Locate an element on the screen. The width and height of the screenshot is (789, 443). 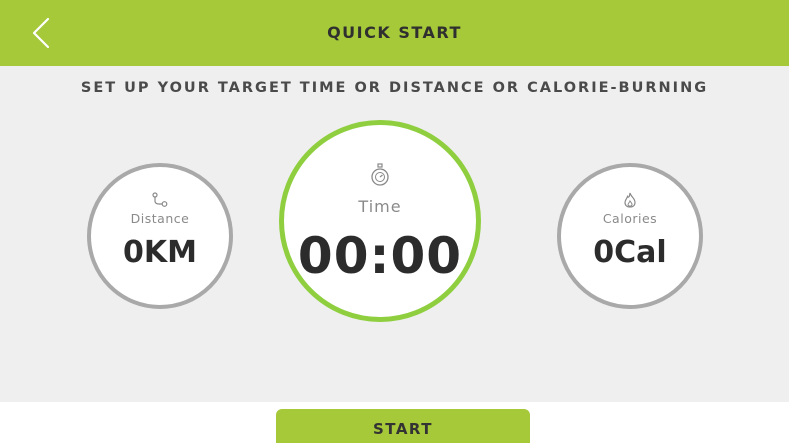
calories-label: Calories is located at coordinates (630, 218).